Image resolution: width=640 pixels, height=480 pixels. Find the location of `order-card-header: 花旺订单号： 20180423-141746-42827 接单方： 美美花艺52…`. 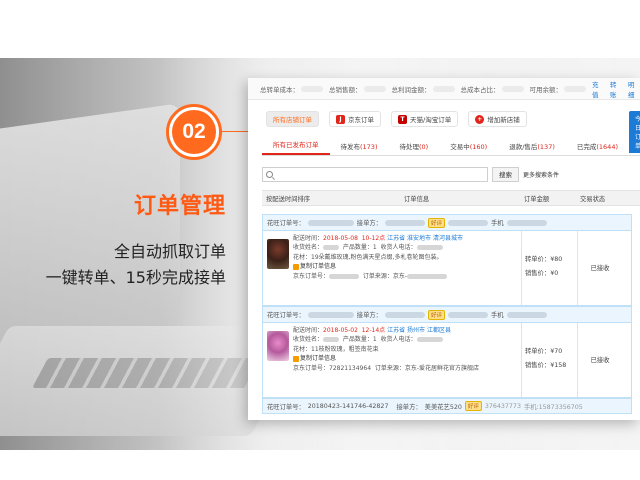

order-card-header: 花旺订单号： 20180423-141746-42827 接单方： 美美花艺52… is located at coordinates (447, 406).